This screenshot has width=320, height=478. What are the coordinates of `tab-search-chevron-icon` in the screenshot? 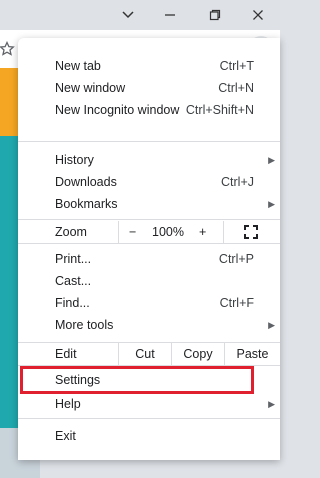 It's located at (128, 15).